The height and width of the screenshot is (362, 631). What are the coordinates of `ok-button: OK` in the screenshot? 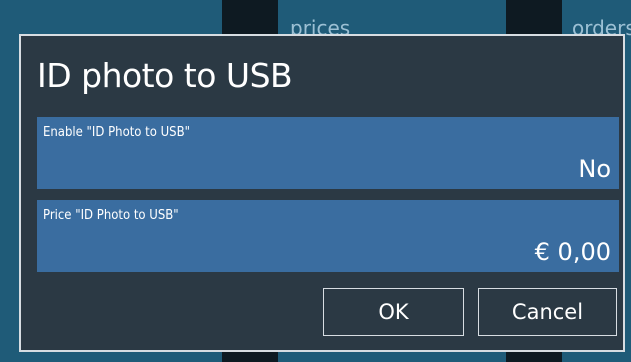 It's located at (393, 312).